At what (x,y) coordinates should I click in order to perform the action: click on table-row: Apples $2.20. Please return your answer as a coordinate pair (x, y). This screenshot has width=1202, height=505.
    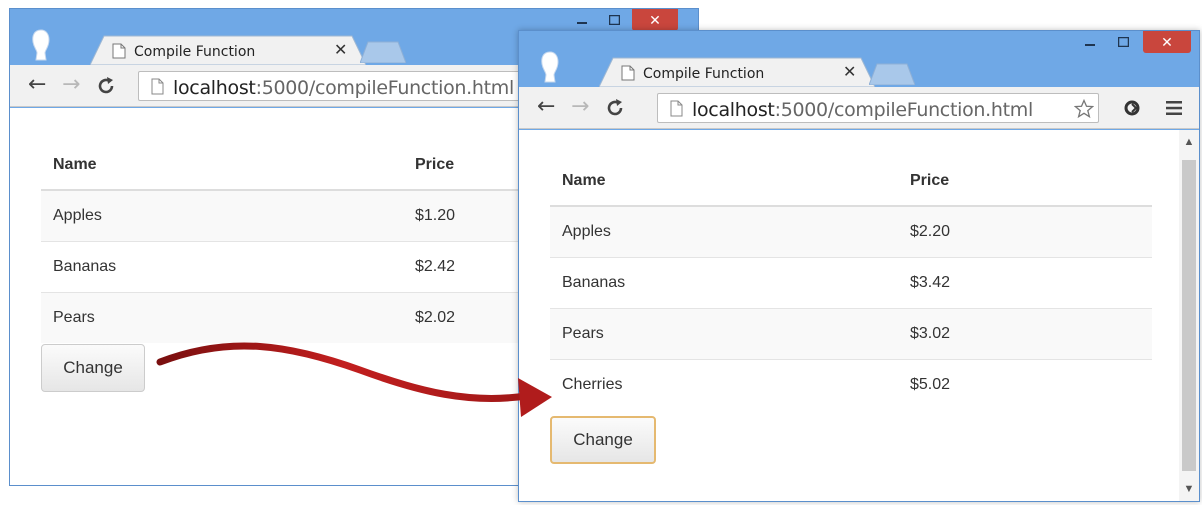
    Looking at the image, I should click on (851, 232).